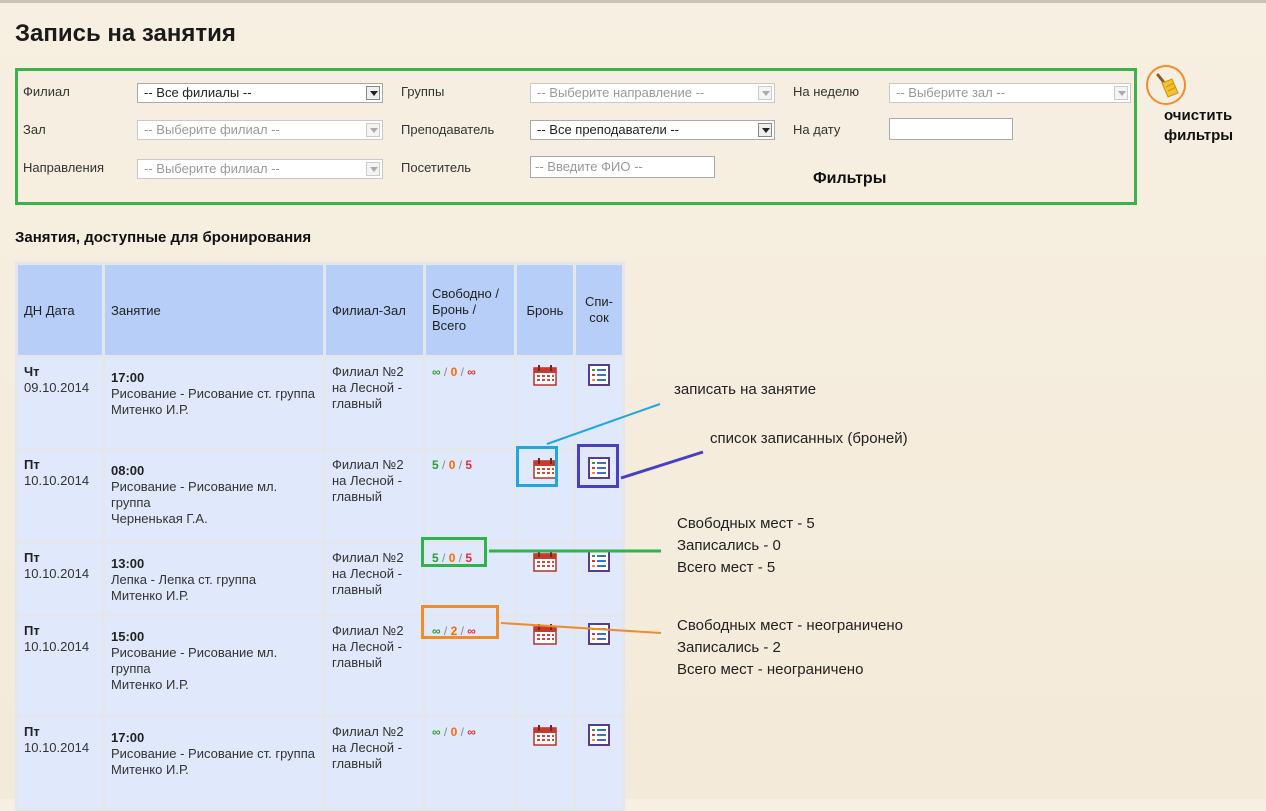  Describe the element at coordinates (729, 647) in the screenshot. I see `annotation-unlimited-line2: Записались - 2` at that location.